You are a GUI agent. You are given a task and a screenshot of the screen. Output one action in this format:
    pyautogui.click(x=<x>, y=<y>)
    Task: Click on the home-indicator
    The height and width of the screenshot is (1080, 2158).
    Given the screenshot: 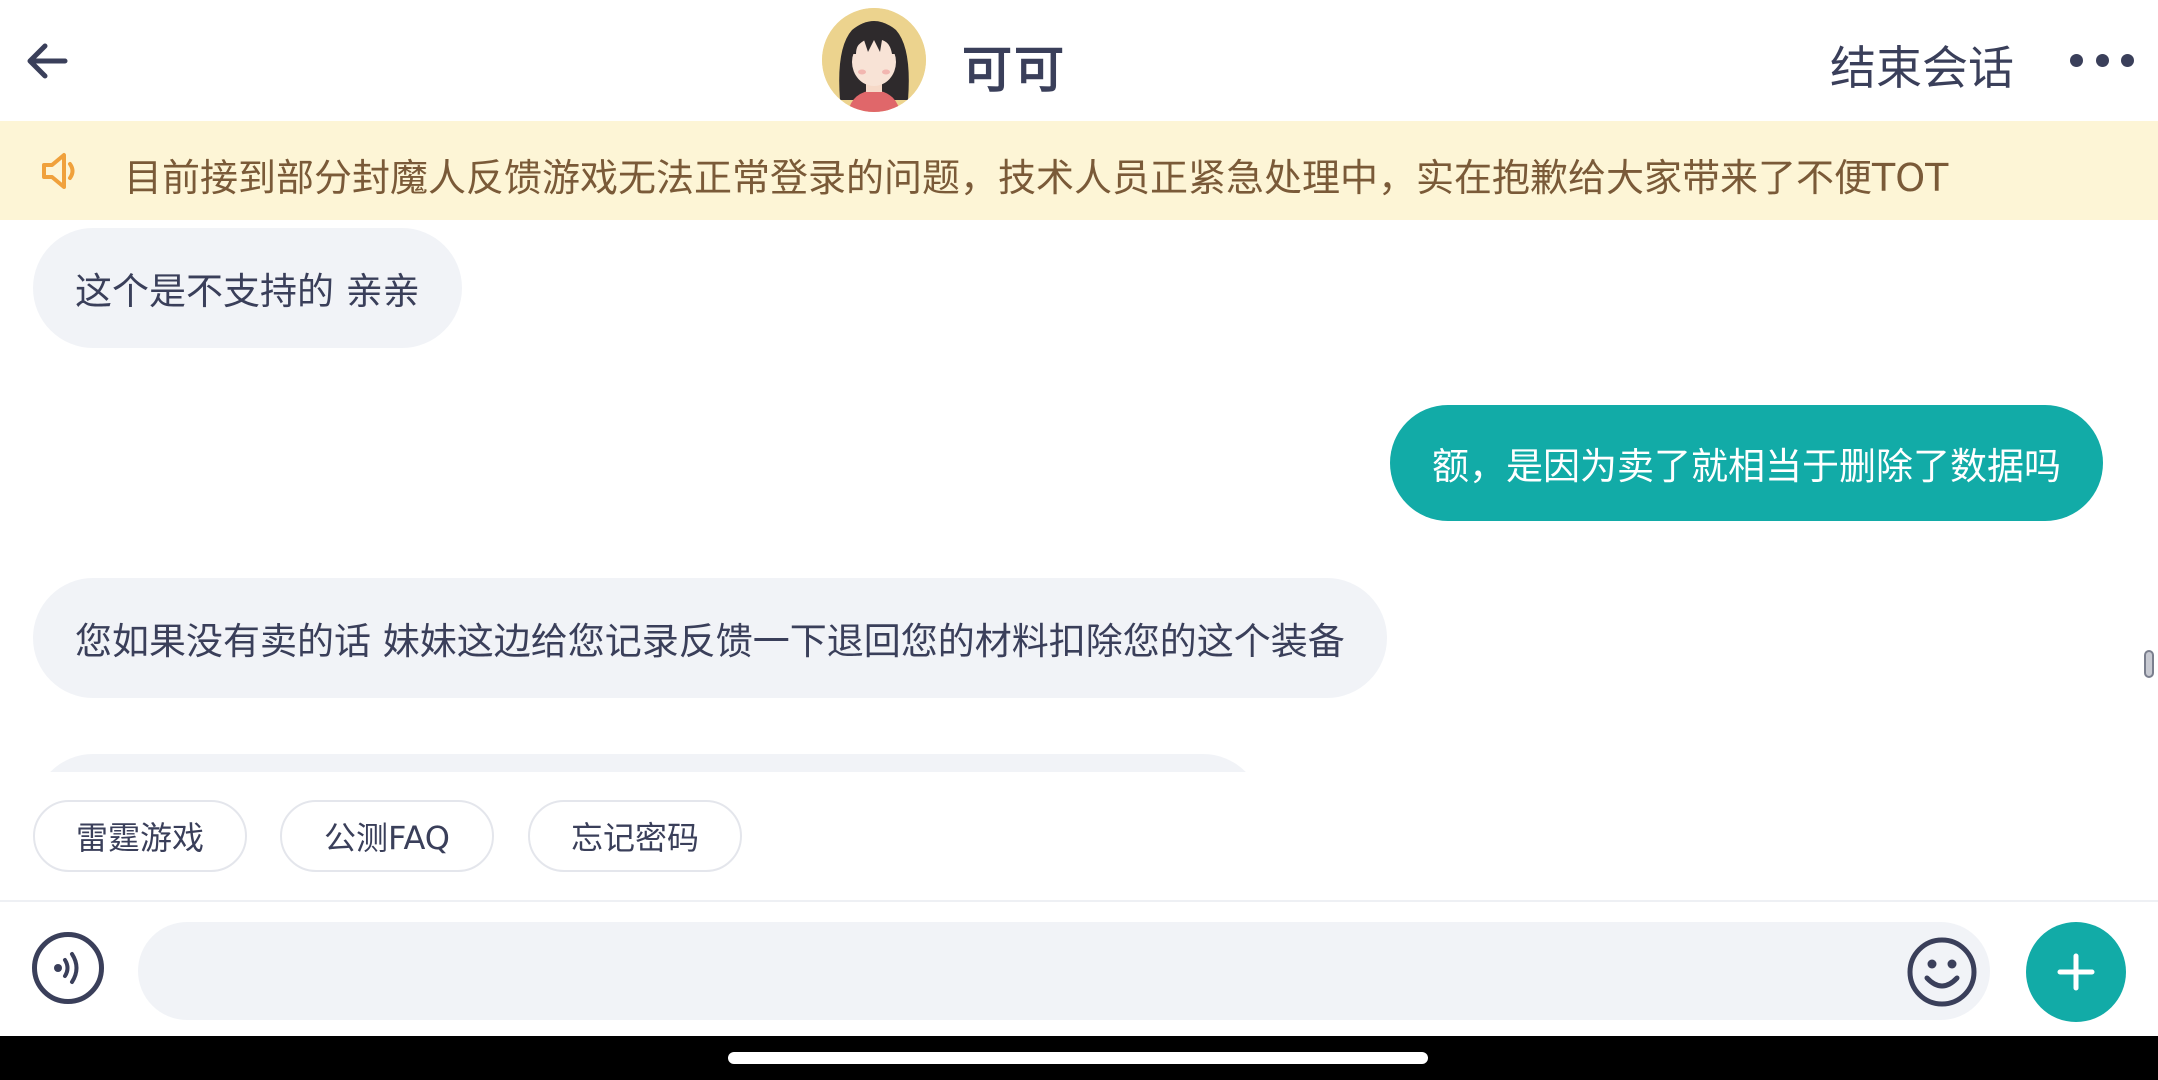 What is the action you would take?
    pyautogui.click(x=1078, y=1058)
    